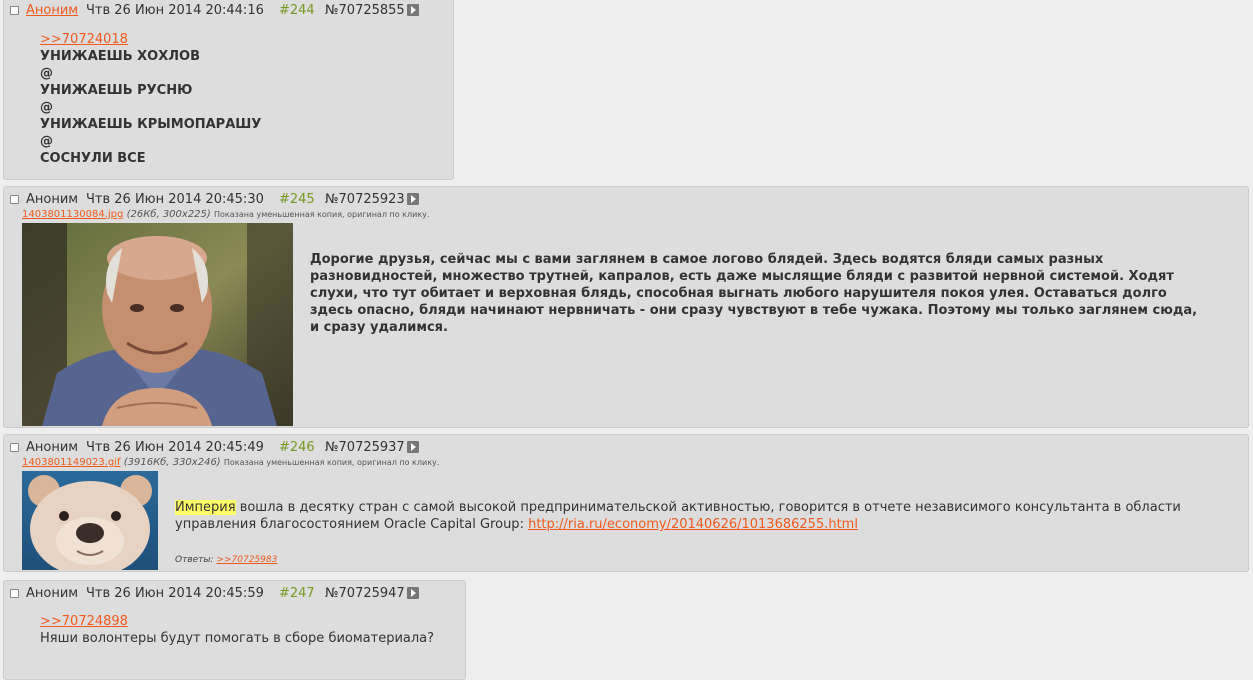 This screenshot has width=1253, height=680. I want to click on post-number: #244, so click(297, 10).